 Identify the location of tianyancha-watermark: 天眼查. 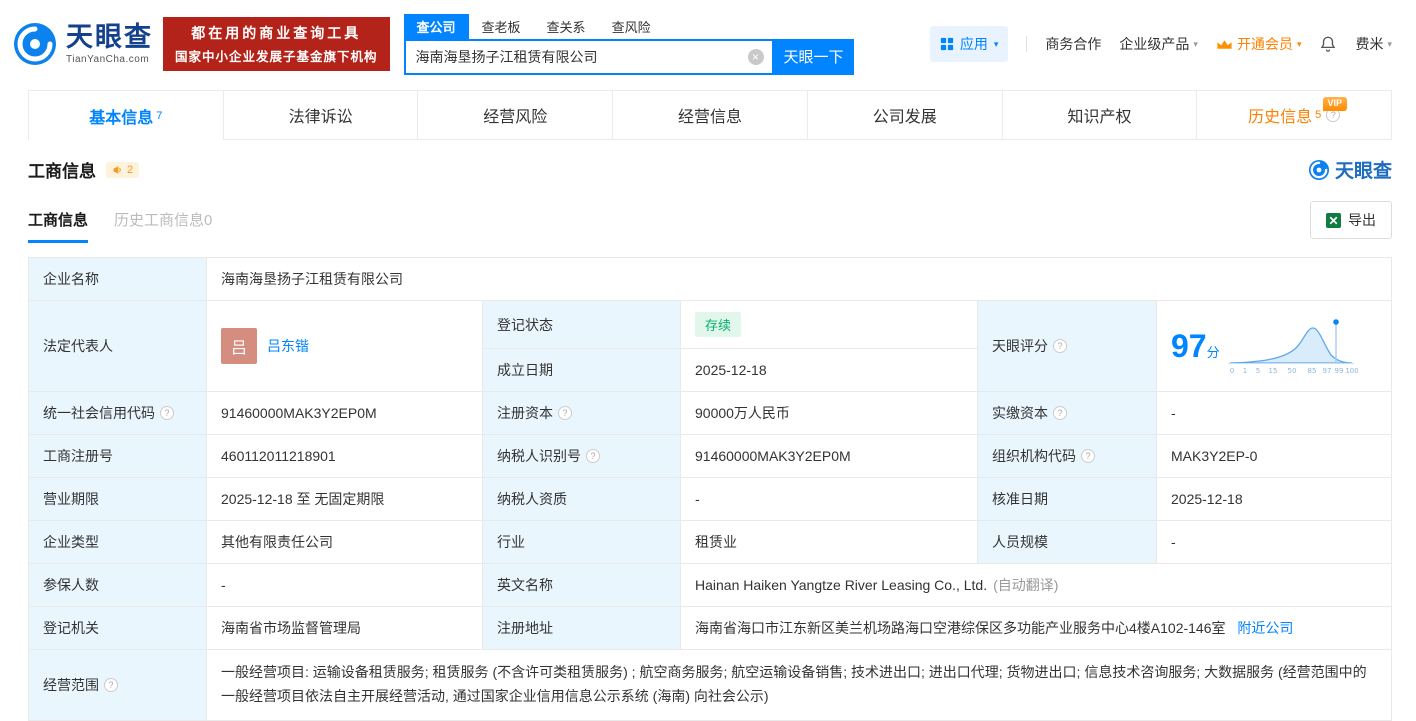
(1350, 169).